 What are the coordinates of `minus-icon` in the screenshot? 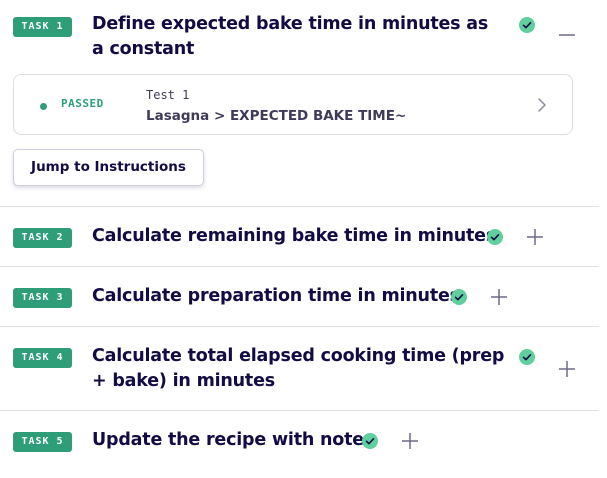 It's located at (567, 35).